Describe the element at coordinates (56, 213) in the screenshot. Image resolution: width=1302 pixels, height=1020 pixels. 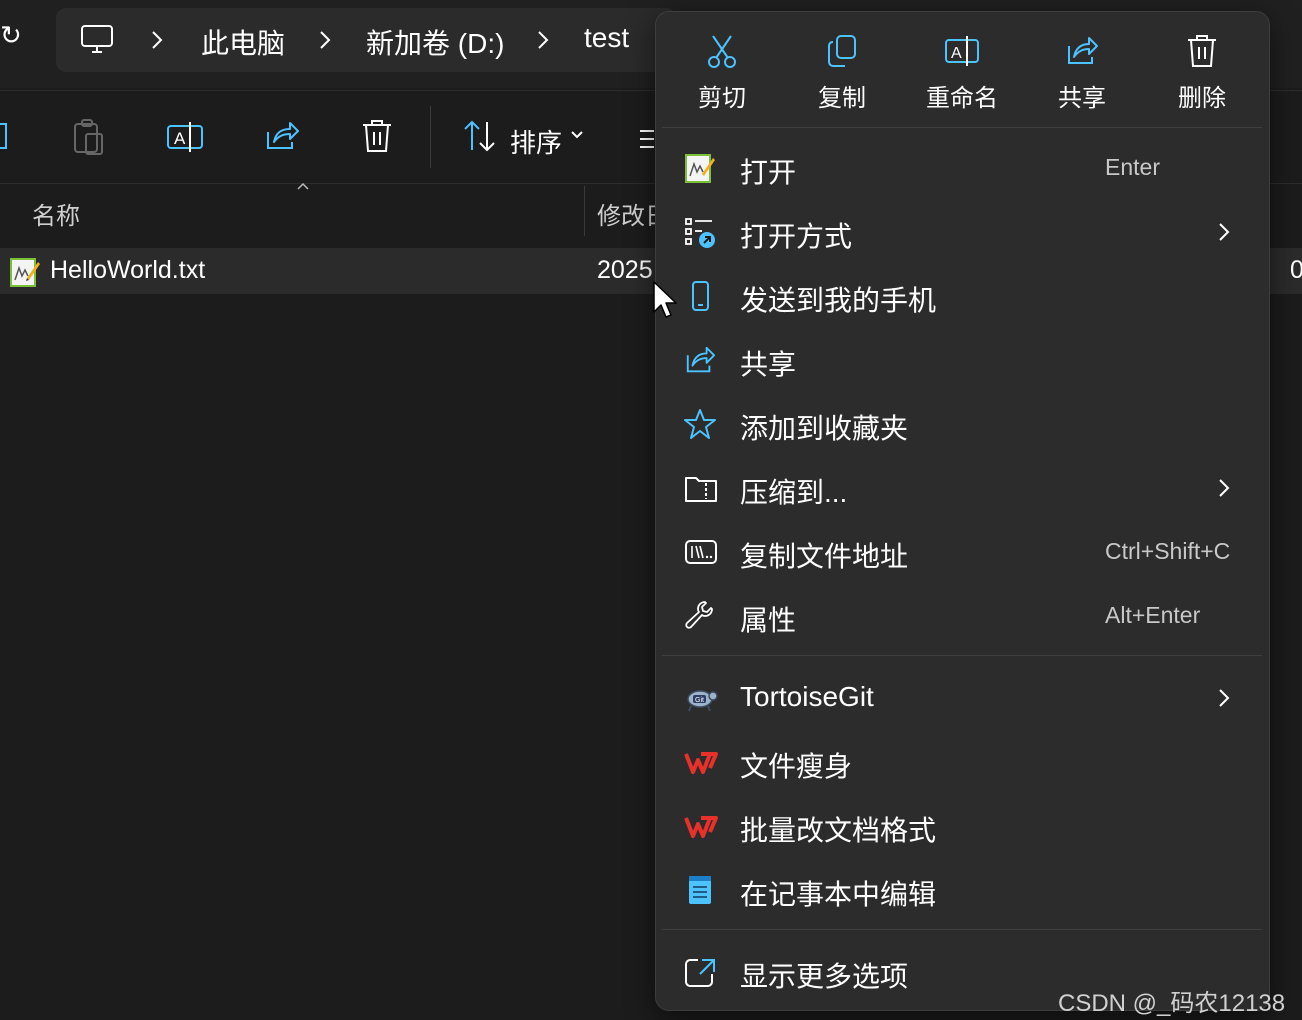
I see `column-header-name: 名称` at that location.